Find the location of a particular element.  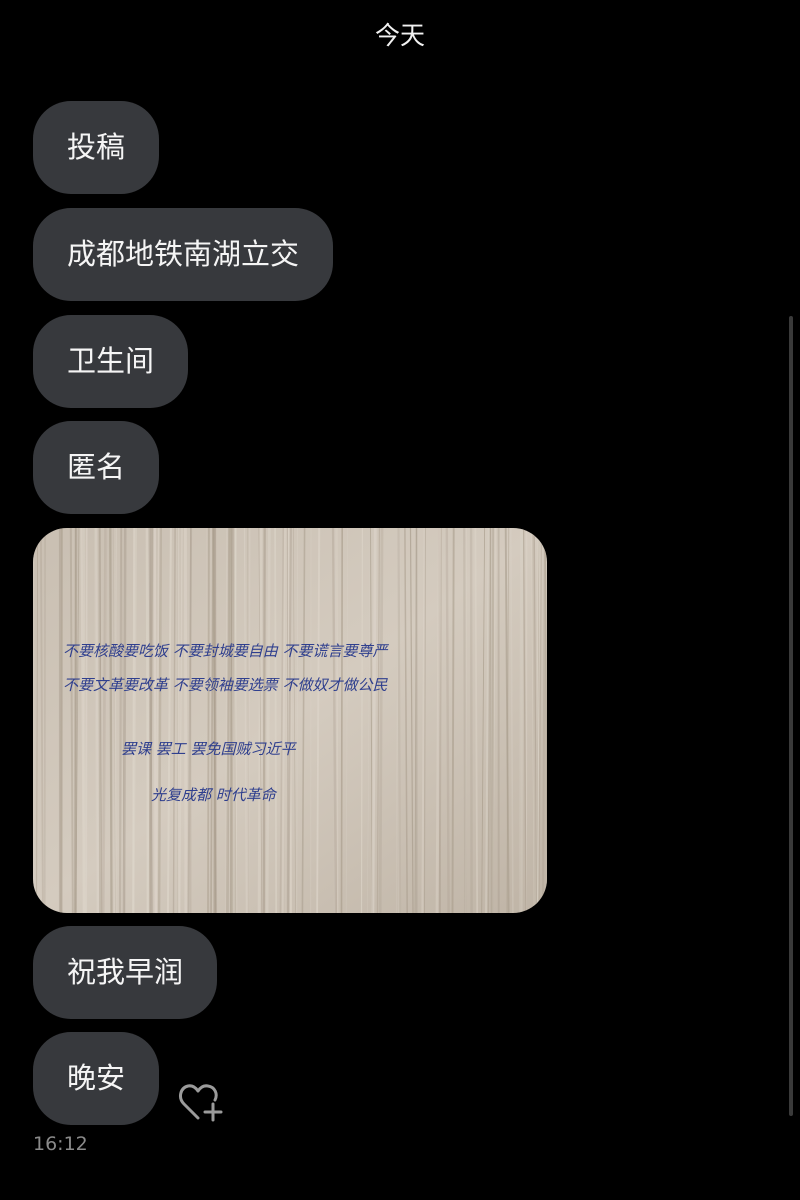

photo-handwriting-line: 光复成都 时代革命 is located at coordinates (214, 795).